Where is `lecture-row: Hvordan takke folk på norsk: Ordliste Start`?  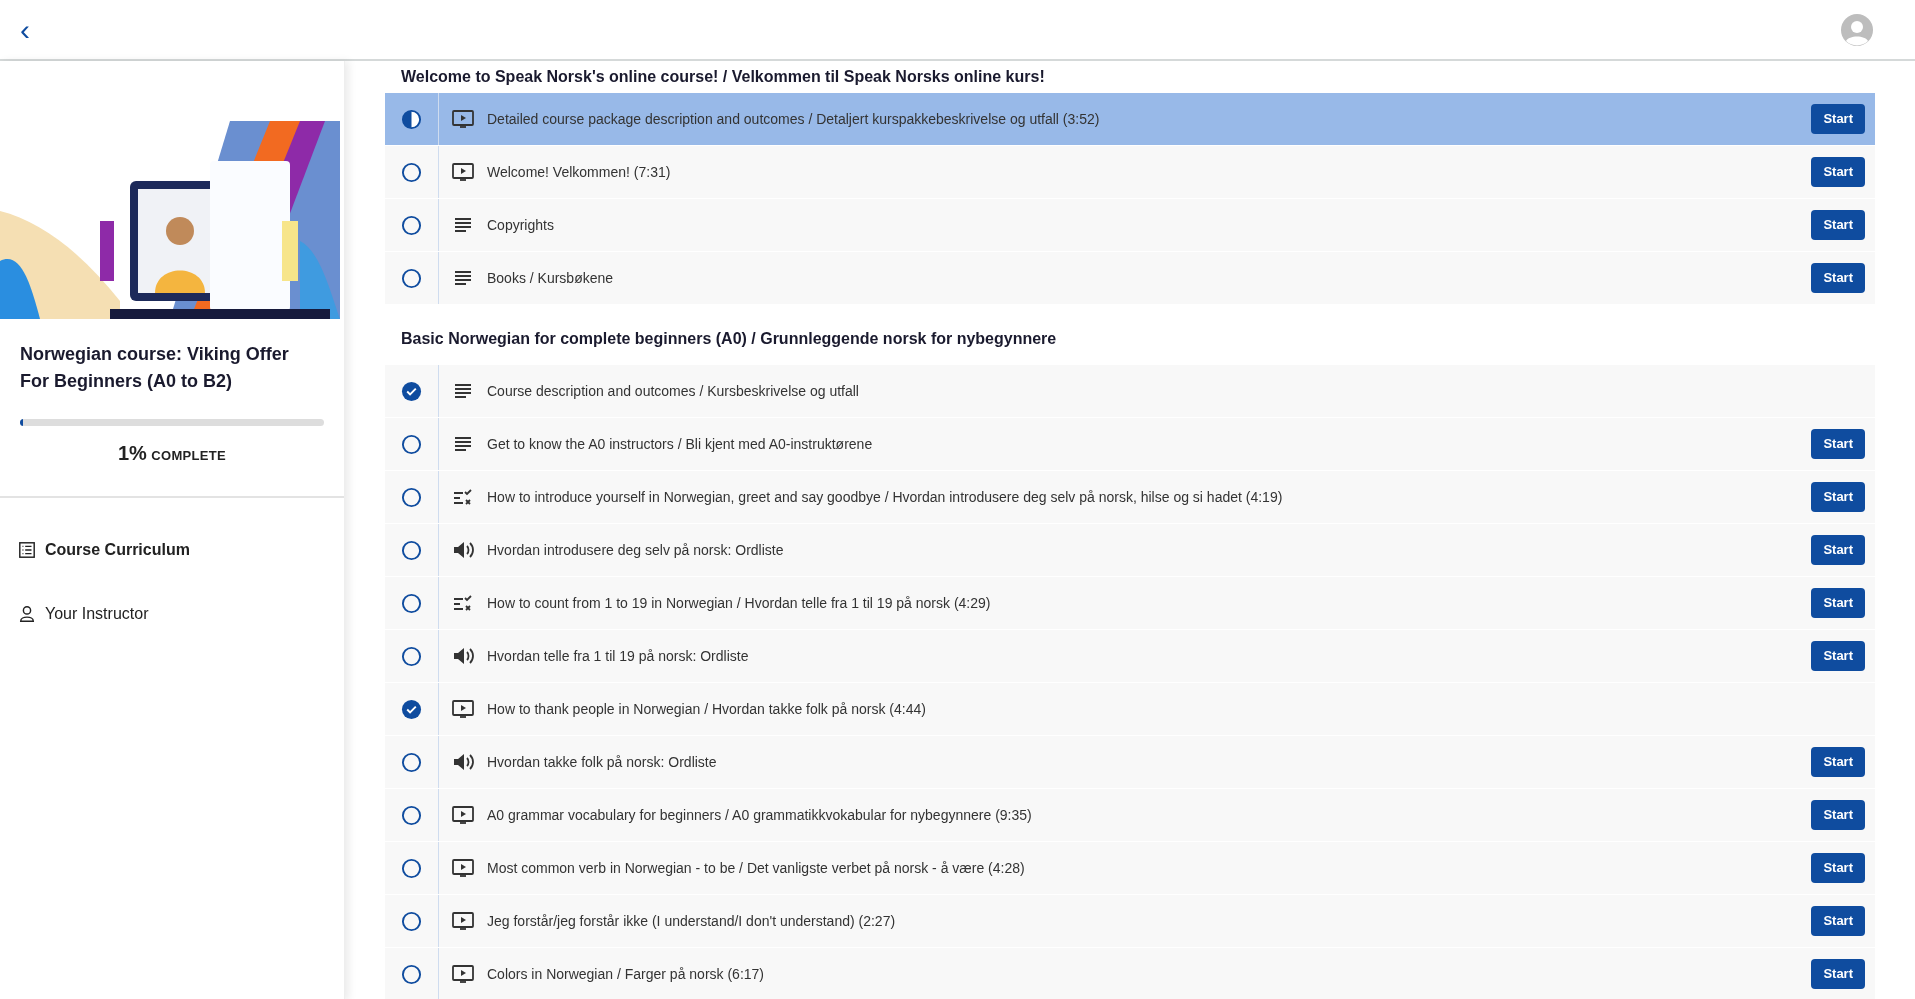 lecture-row: Hvordan takke folk på norsk: Ordliste Start is located at coordinates (1130, 762).